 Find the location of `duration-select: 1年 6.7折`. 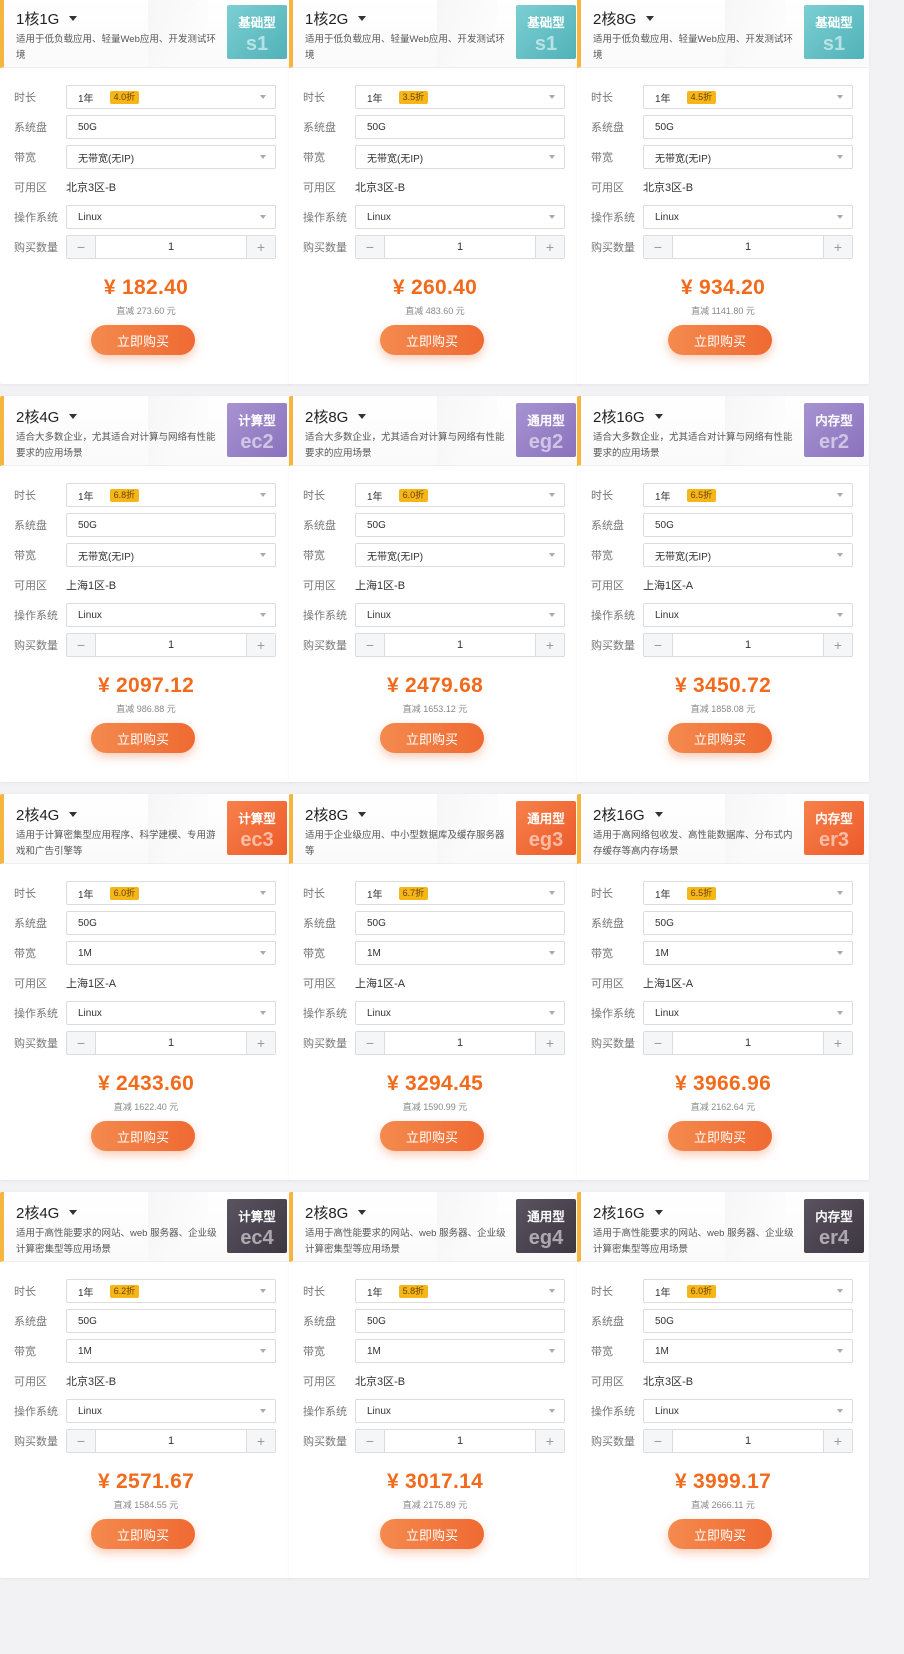

duration-select: 1年 6.7折 is located at coordinates (460, 893).